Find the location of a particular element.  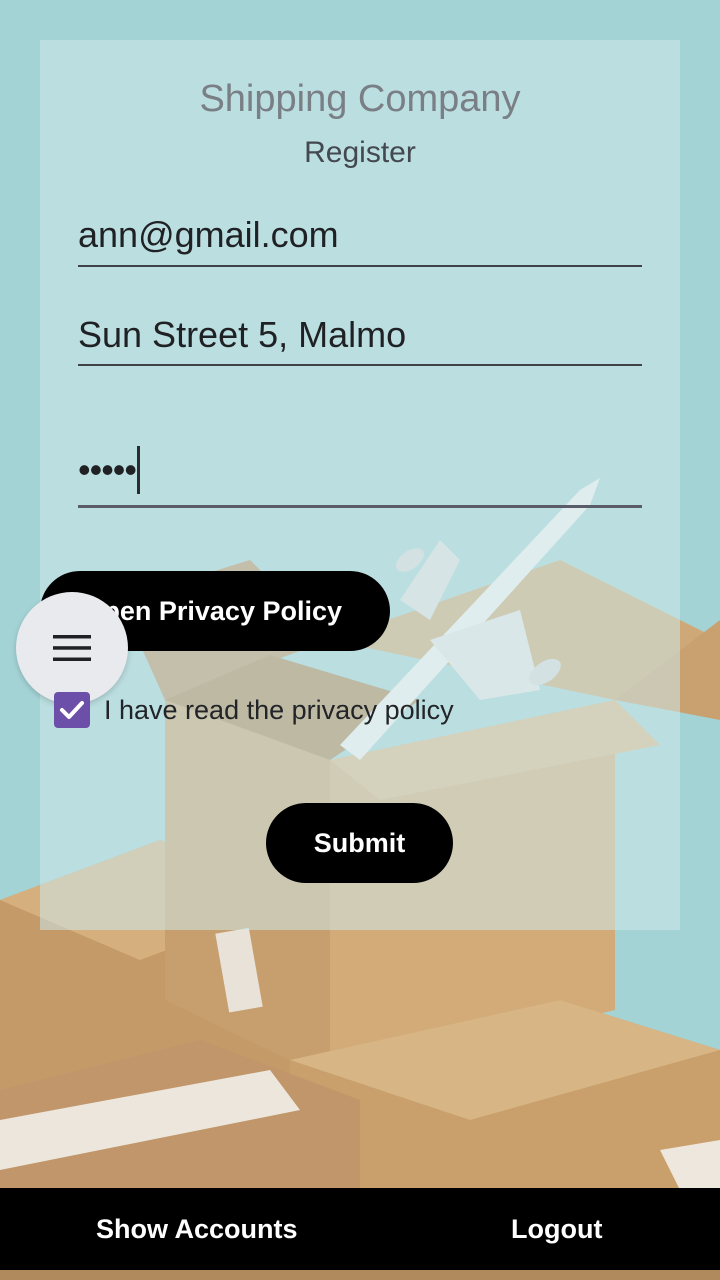

email-underline is located at coordinates (360, 266).